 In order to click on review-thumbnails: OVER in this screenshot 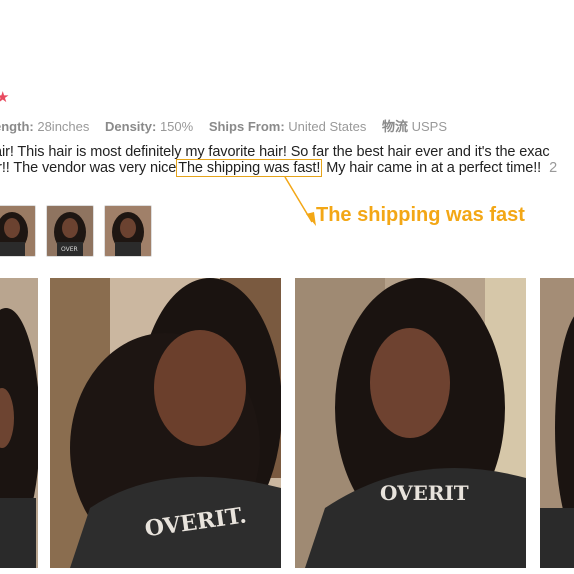, I will do `click(76, 231)`.